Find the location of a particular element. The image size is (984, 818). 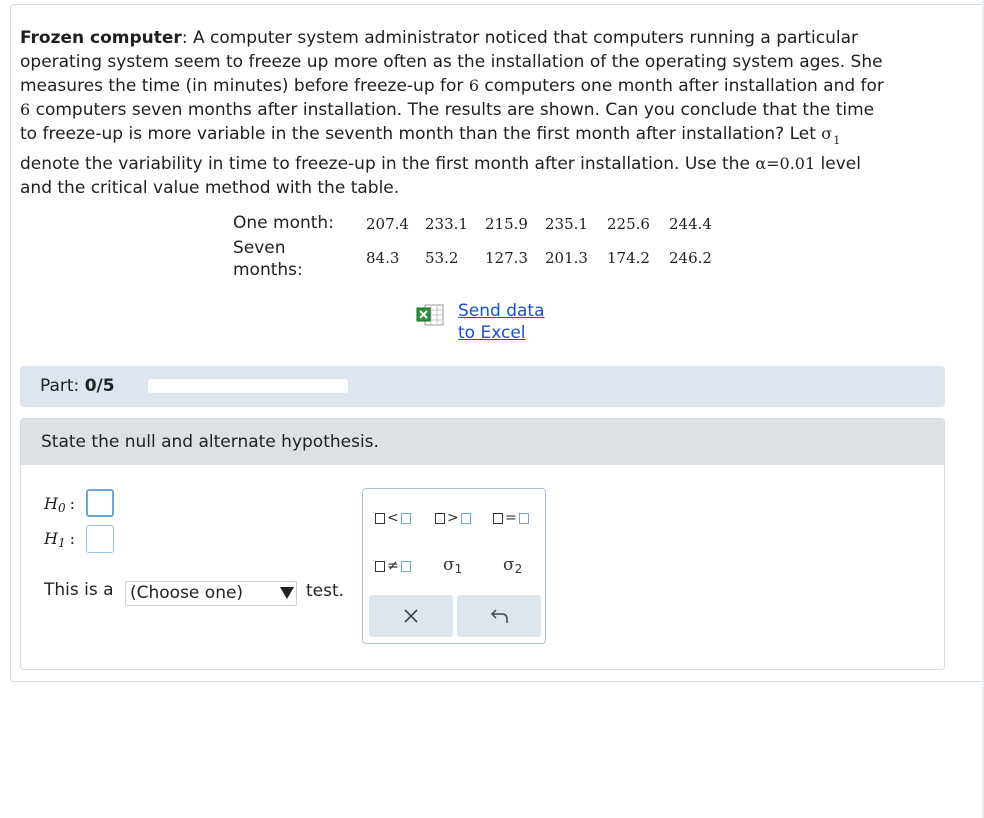

part-header: State the null and alternate hypothesis. is located at coordinates (482, 442).